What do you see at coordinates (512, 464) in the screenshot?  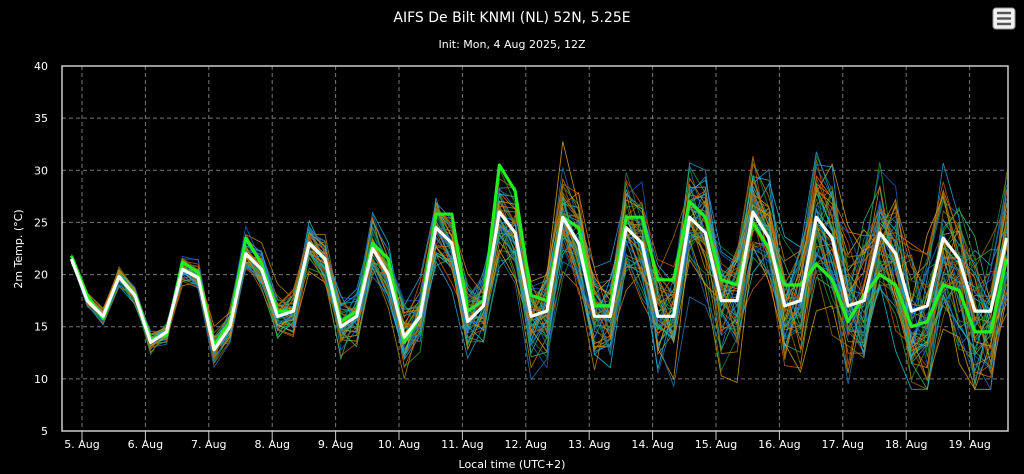 I see `x-axis-title: Local time (UTC+2)` at bounding box center [512, 464].